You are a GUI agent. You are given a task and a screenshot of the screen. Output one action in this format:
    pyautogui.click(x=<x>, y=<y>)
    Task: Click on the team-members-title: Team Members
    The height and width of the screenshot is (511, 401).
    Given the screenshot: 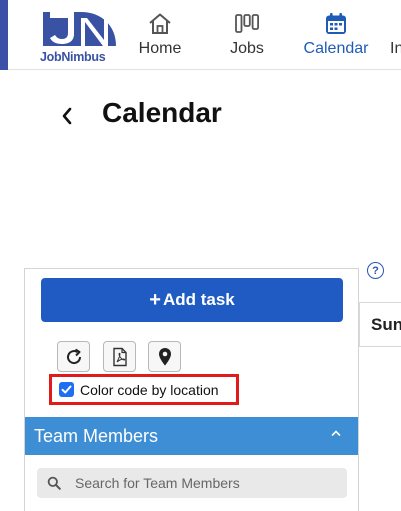 What is the action you would take?
    pyautogui.click(x=96, y=435)
    